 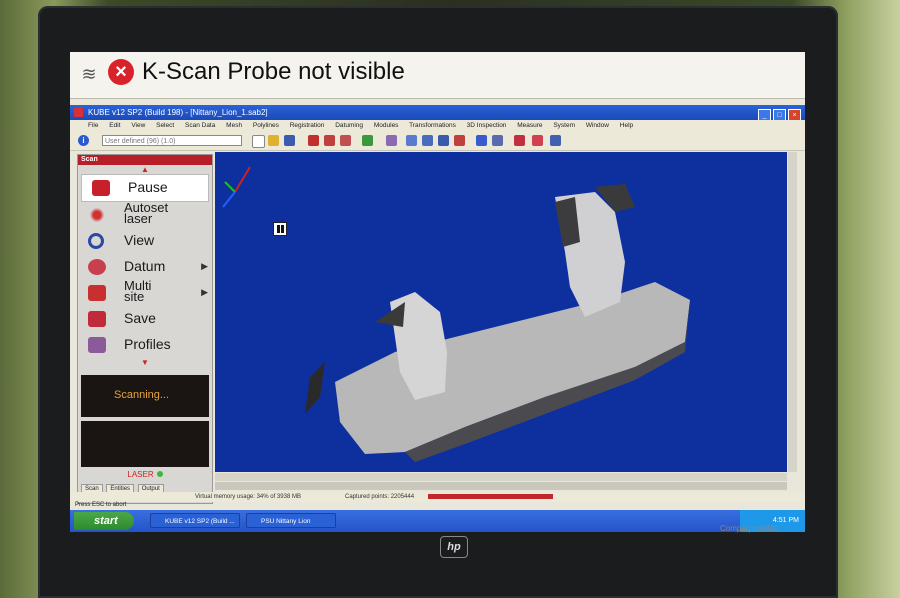 What do you see at coordinates (564, 125) in the screenshot?
I see `menu-system: System` at bounding box center [564, 125].